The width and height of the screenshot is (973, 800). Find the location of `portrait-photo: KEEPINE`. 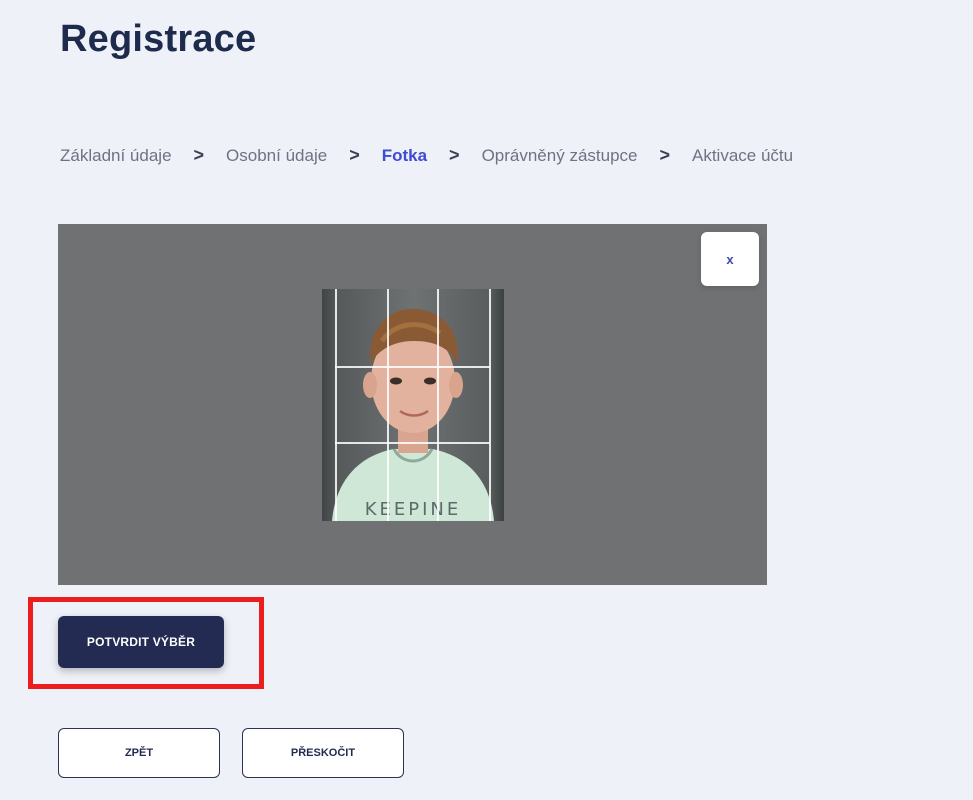

portrait-photo: KEEPINE is located at coordinates (413, 414).